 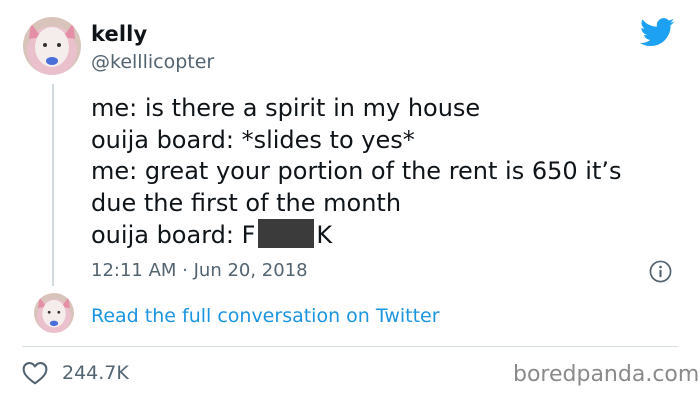 I want to click on censor-block, so click(x=286, y=233).